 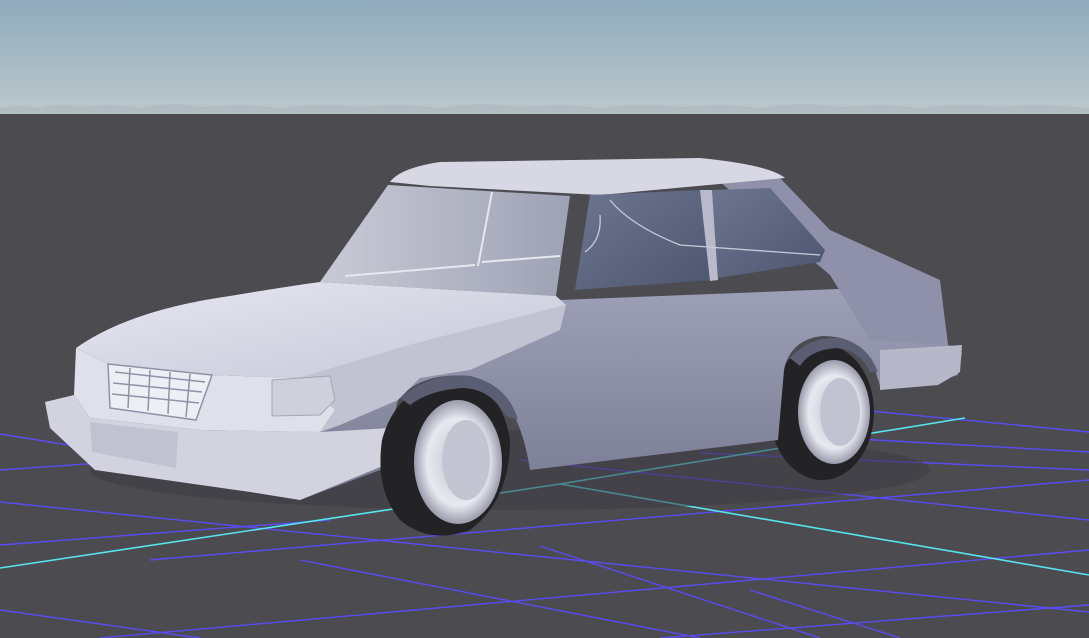 I want to click on rear-wheel, so click(x=822, y=412).